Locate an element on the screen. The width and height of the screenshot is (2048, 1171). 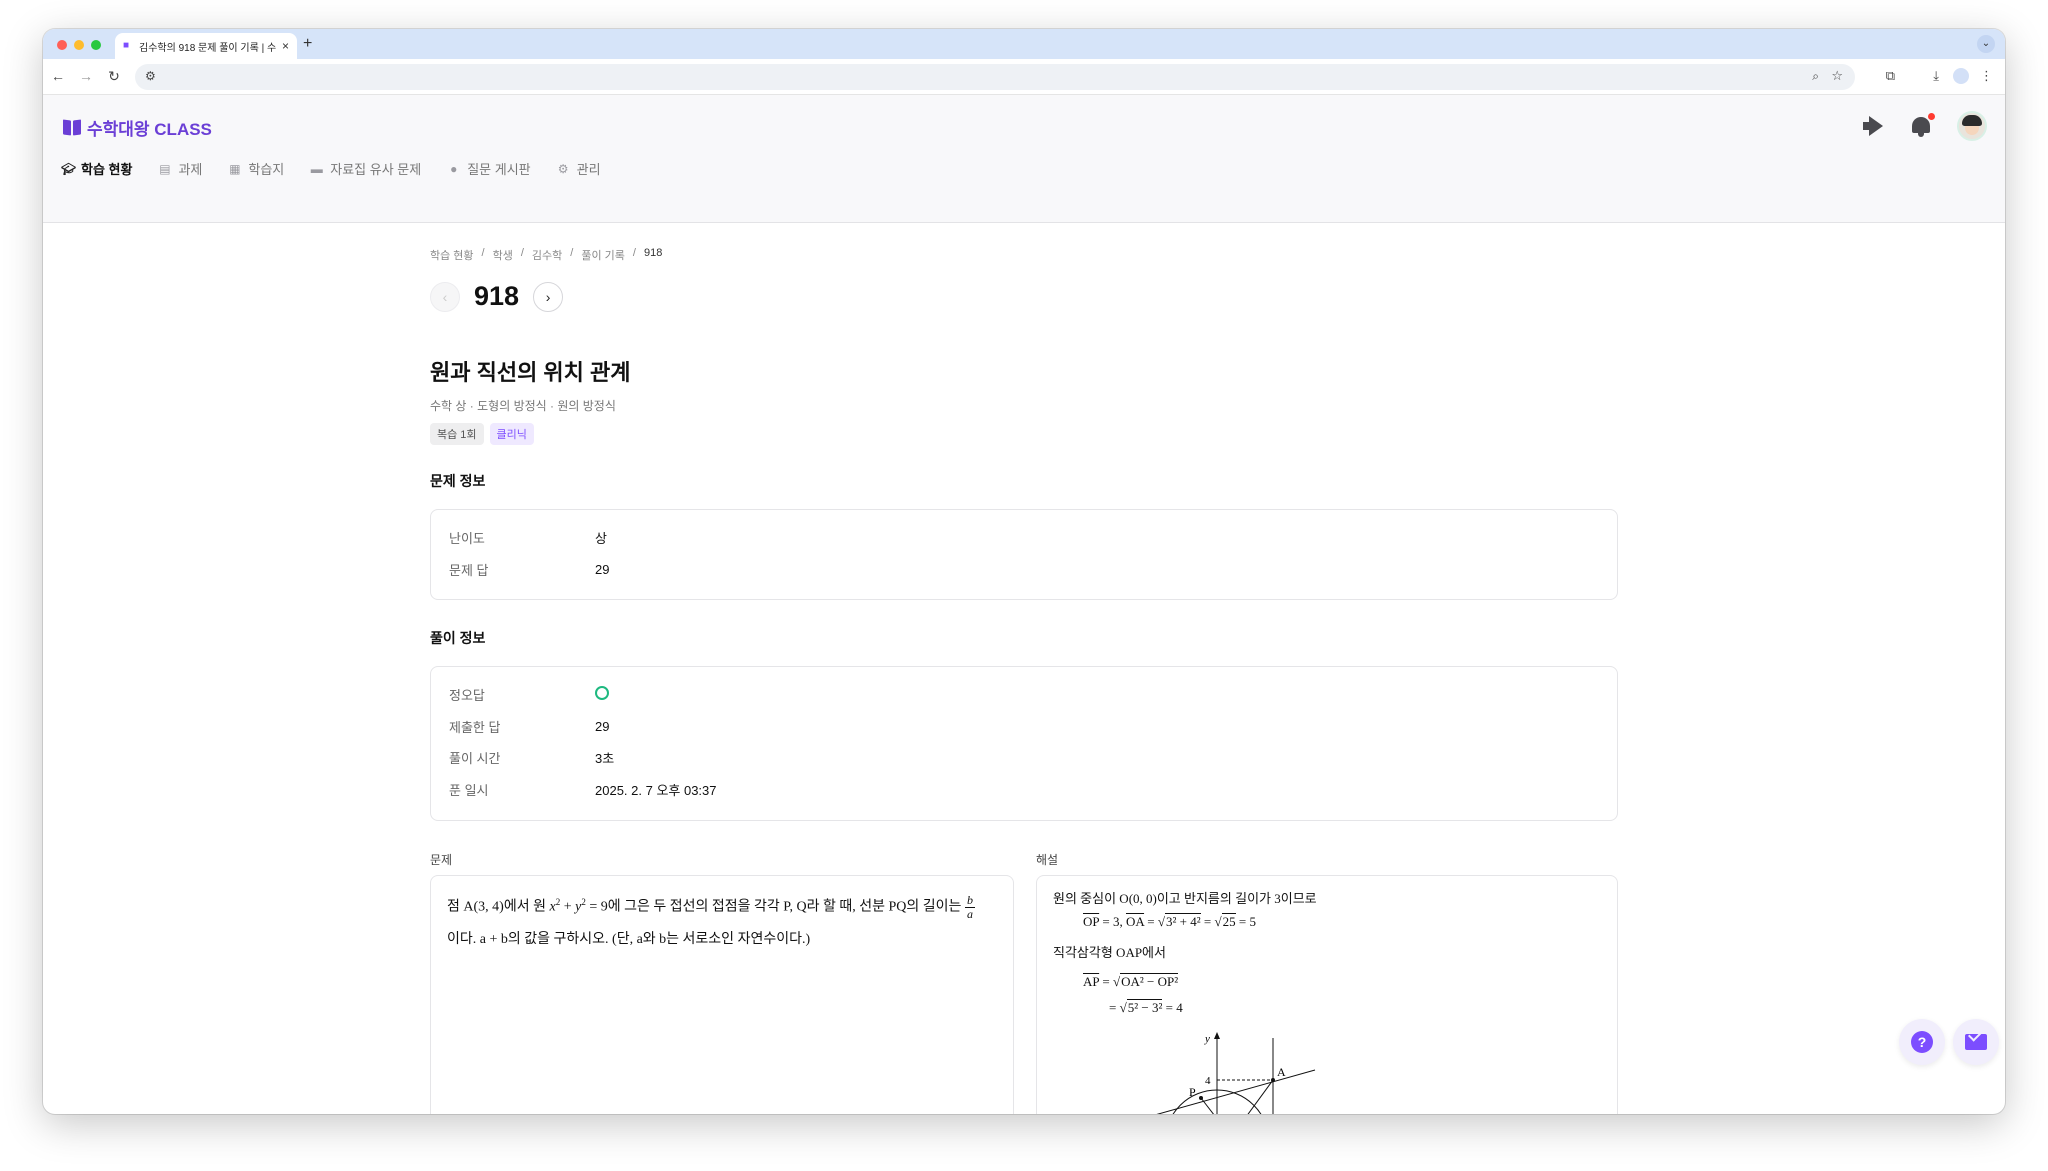
breadcrumb: 학습 현황 / 학생 / 김수학 / 풀이 기록 / 918 is located at coordinates (546, 255).